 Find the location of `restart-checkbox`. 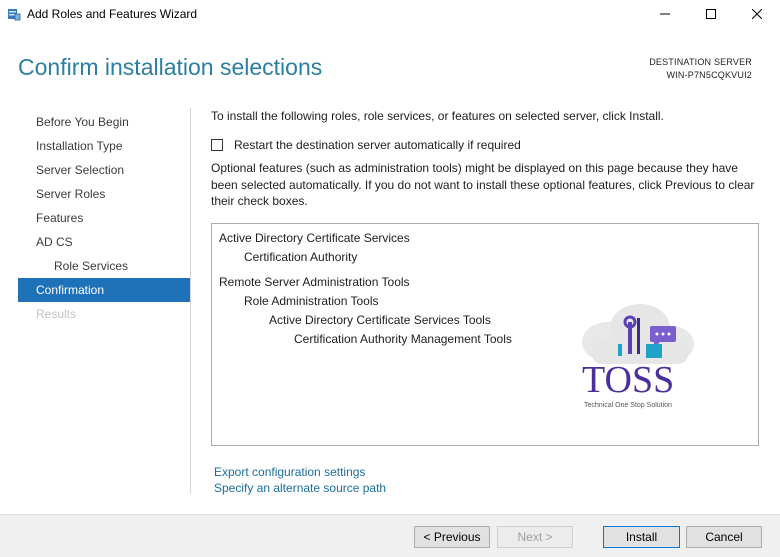

restart-checkbox is located at coordinates (217, 145).